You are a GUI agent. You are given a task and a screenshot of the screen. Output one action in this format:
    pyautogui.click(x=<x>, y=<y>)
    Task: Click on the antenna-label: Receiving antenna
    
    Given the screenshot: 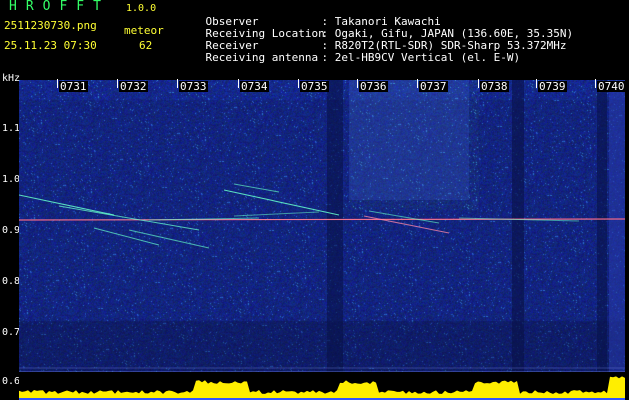 What is the action you would take?
    pyautogui.click(x=262, y=57)
    